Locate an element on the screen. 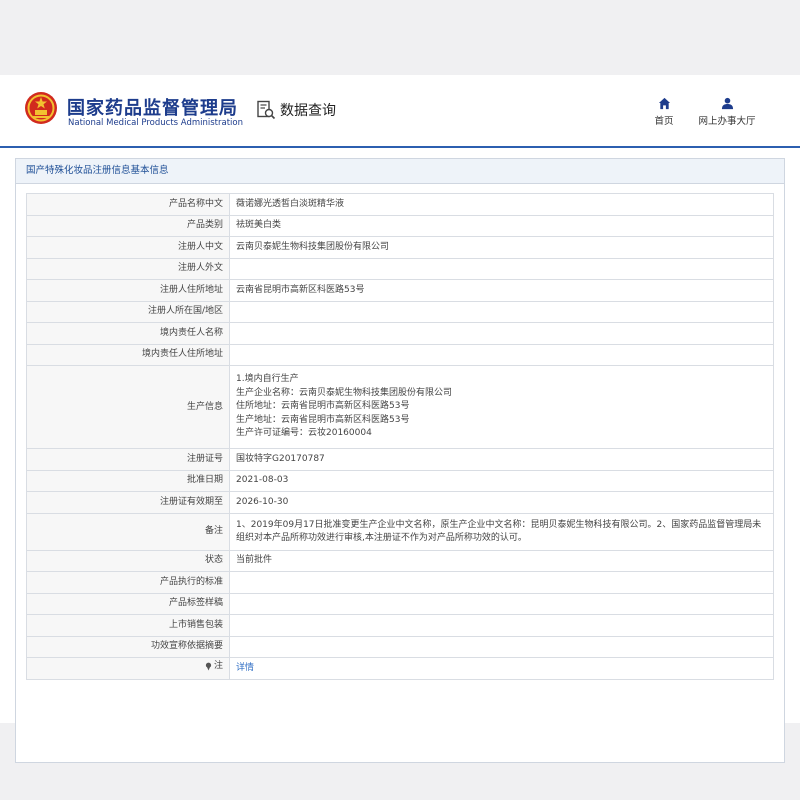 The width and height of the screenshot is (800, 800). home-icon is located at coordinates (664, 103).